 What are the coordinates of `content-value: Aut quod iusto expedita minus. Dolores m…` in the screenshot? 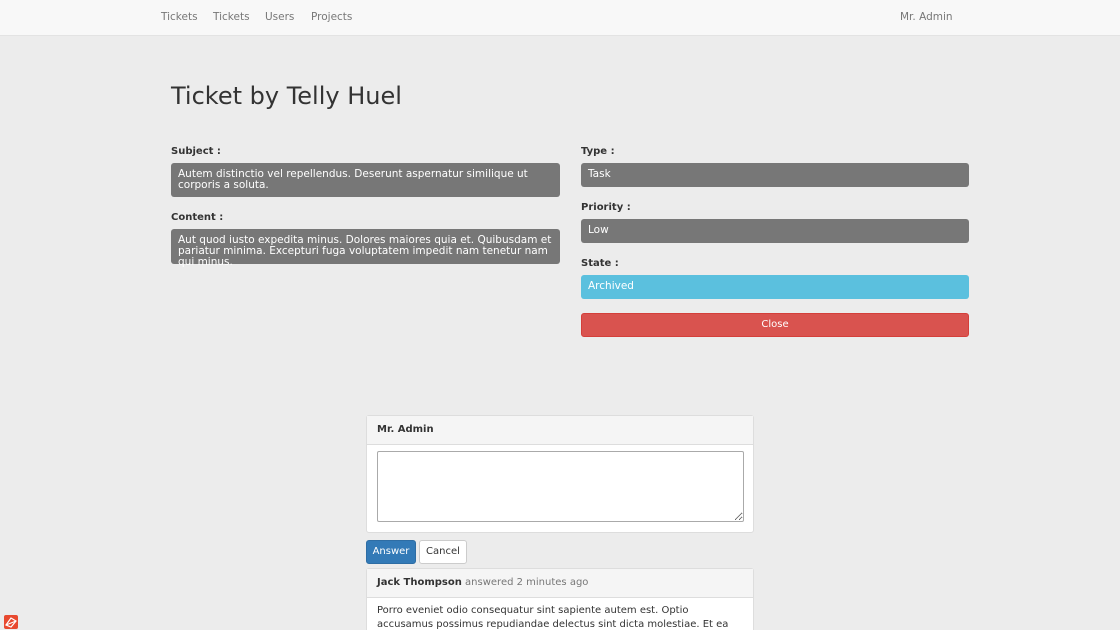 It's located at (365, 248).